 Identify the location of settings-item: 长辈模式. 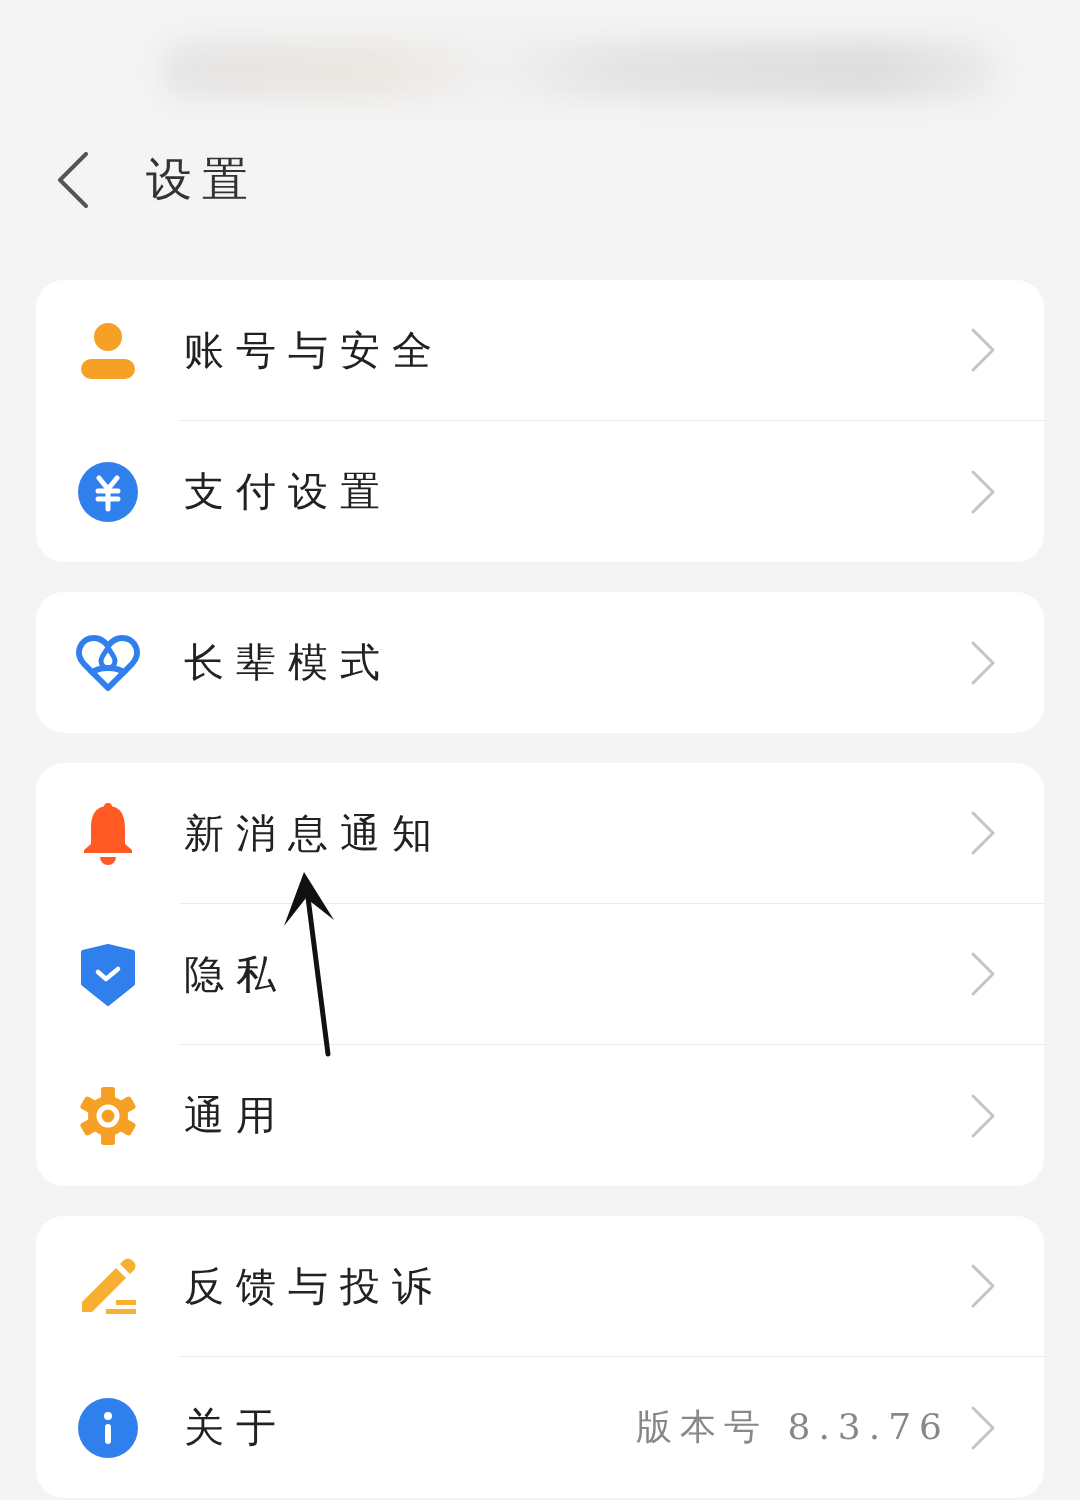
(577, 662).